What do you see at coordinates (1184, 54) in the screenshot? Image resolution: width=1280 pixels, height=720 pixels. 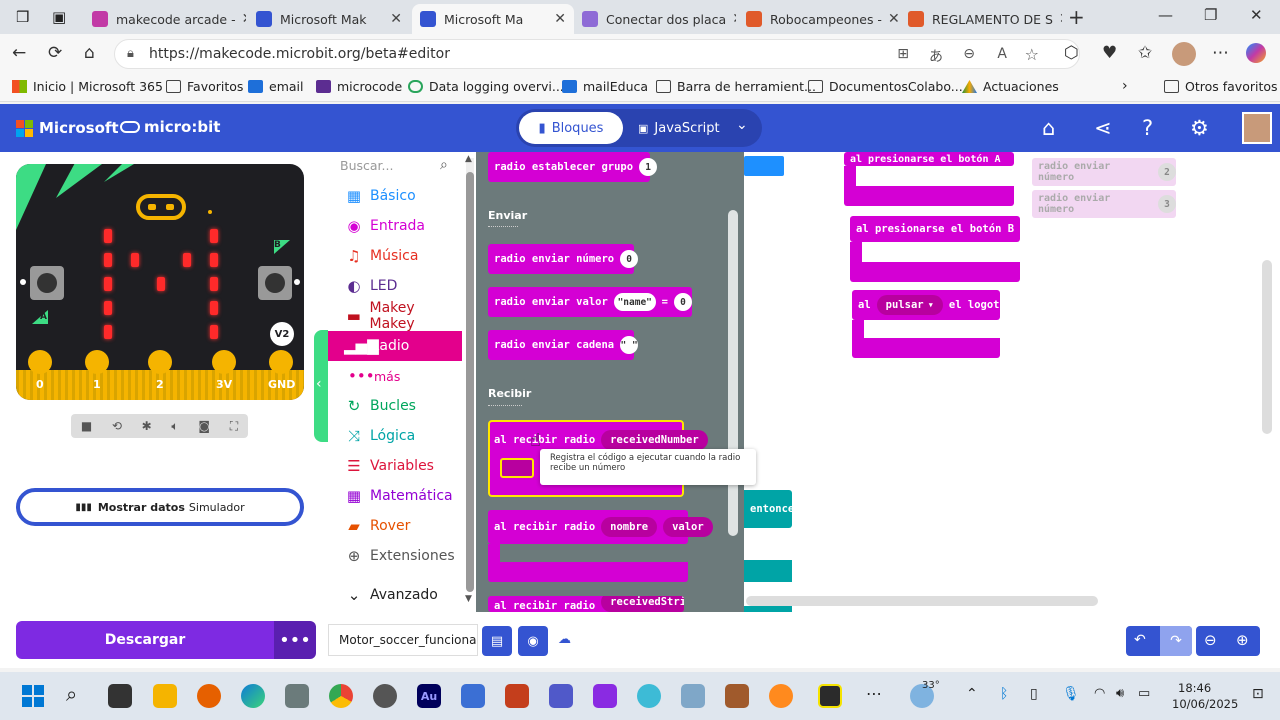 I see `profile-avatar` at bounding box center [1184, 54].